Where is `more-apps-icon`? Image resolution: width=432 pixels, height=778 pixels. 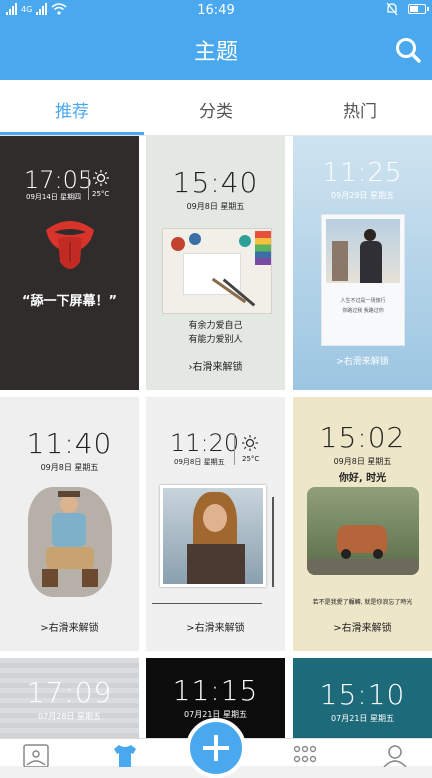 more-apps-icon is located at coordinates (305, 755).